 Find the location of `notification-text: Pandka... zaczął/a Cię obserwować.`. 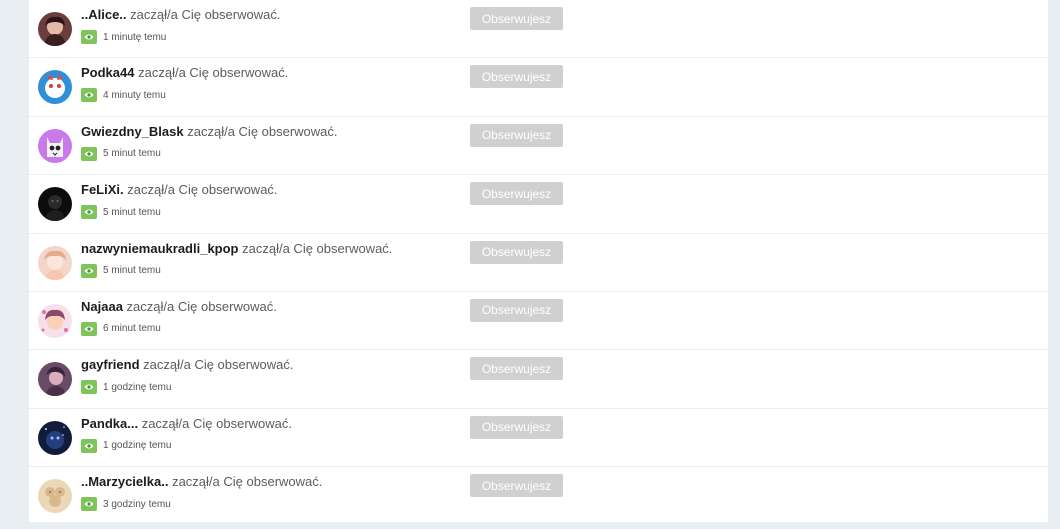

notification-text: Pandka... zaczął/a Cię obserwować. is located at coordinates (186, 423).